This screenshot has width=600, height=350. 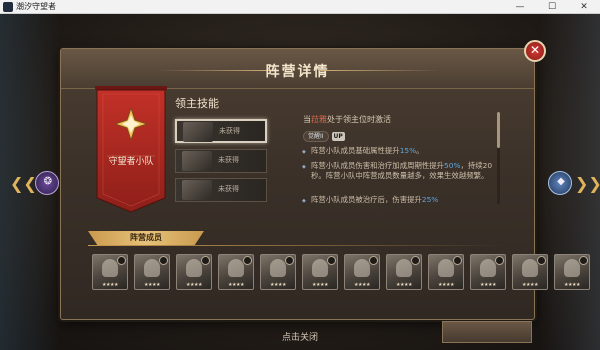 What do you see at coordinates (36, 6) in the screenshot?
I see `window-title: 潮汐守望者` at bounding box center [36, 6].